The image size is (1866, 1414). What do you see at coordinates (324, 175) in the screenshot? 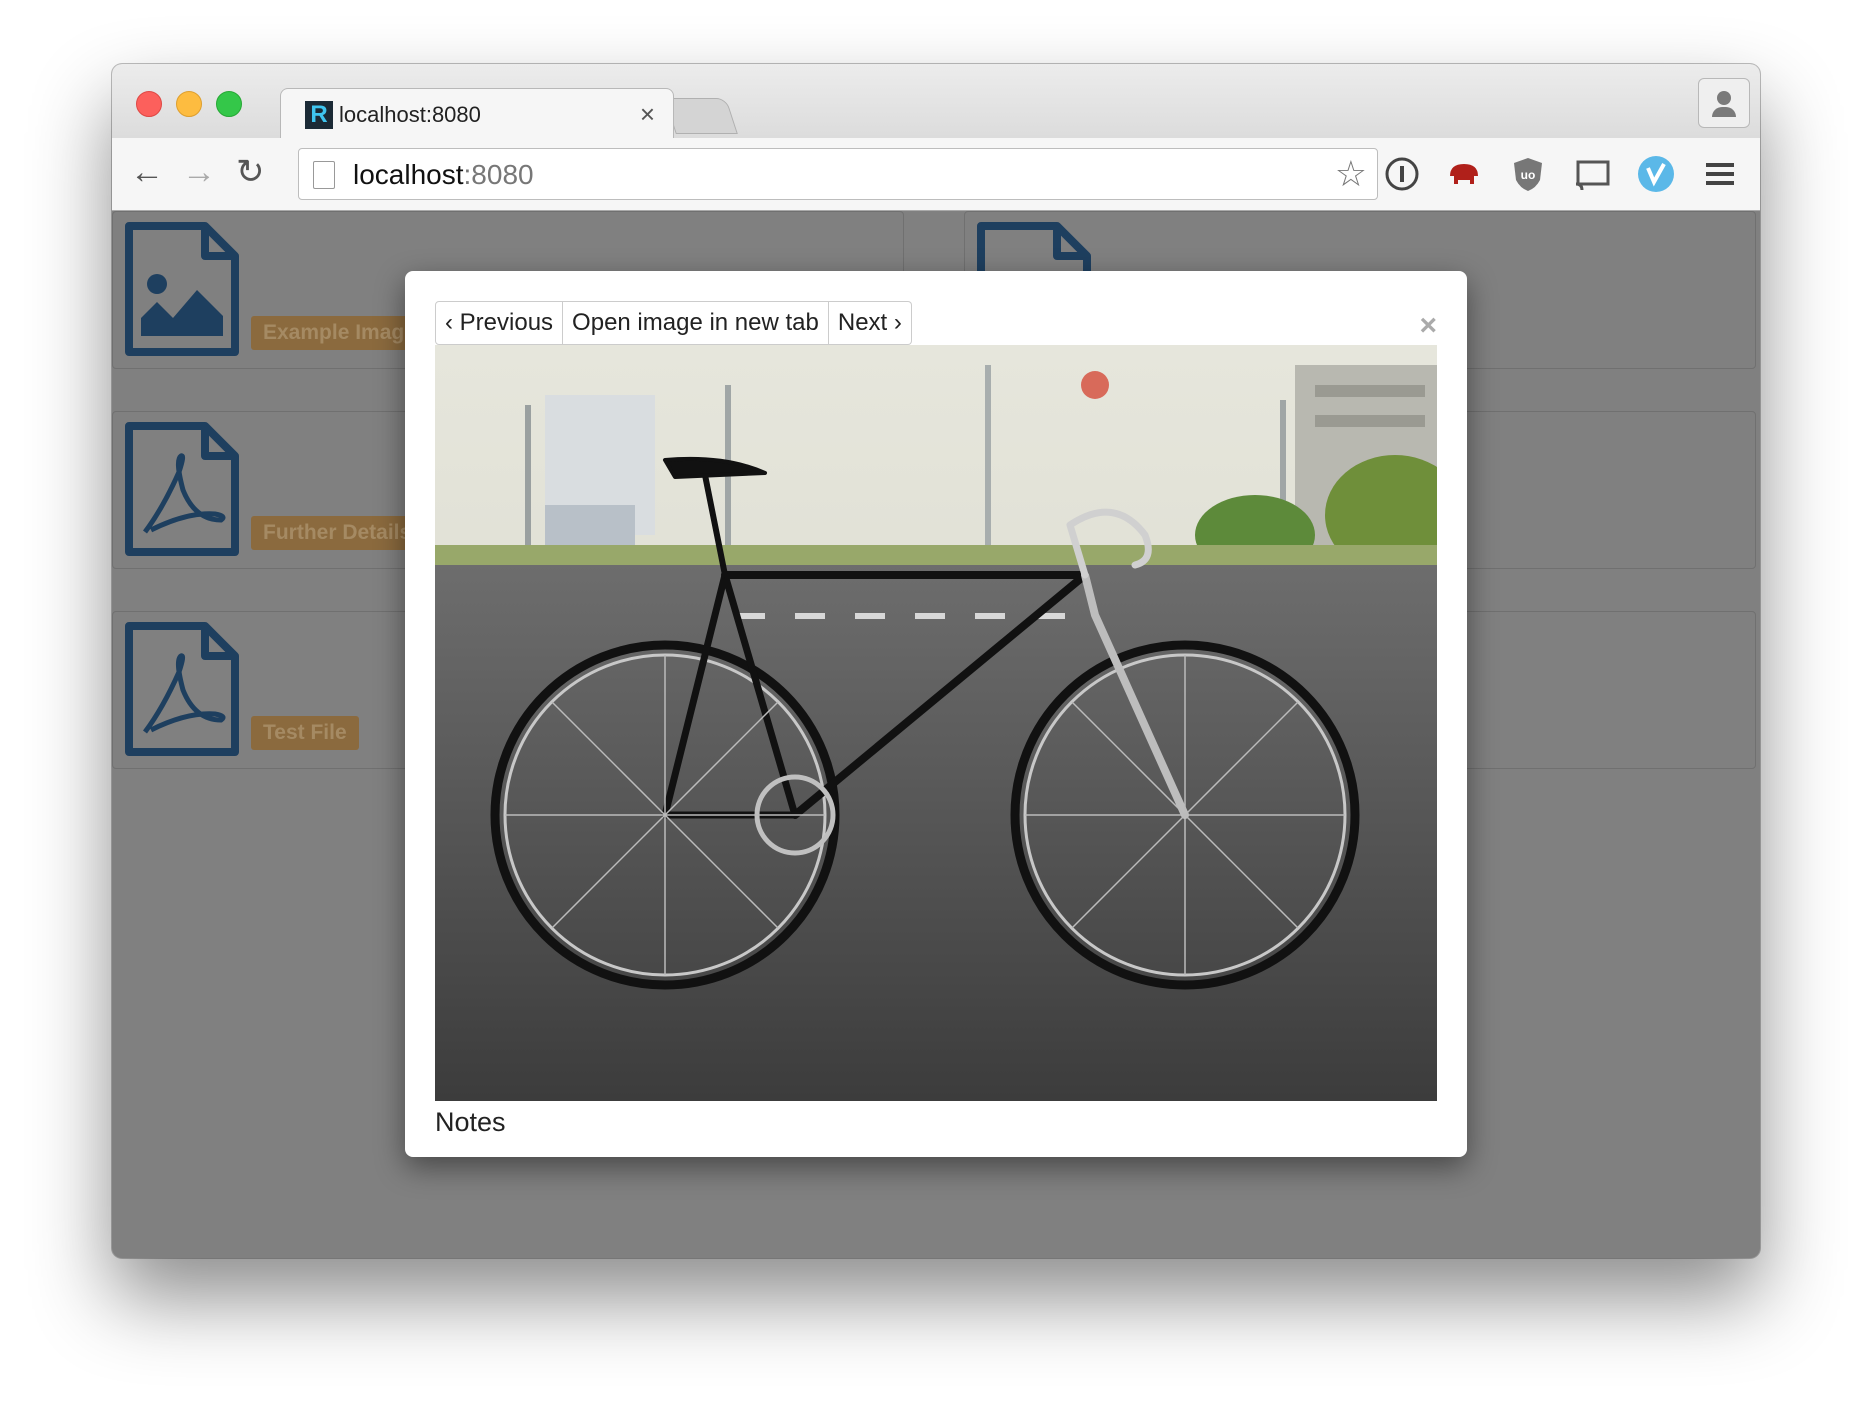
I see `page-icon` at bounding box center [324, 175].